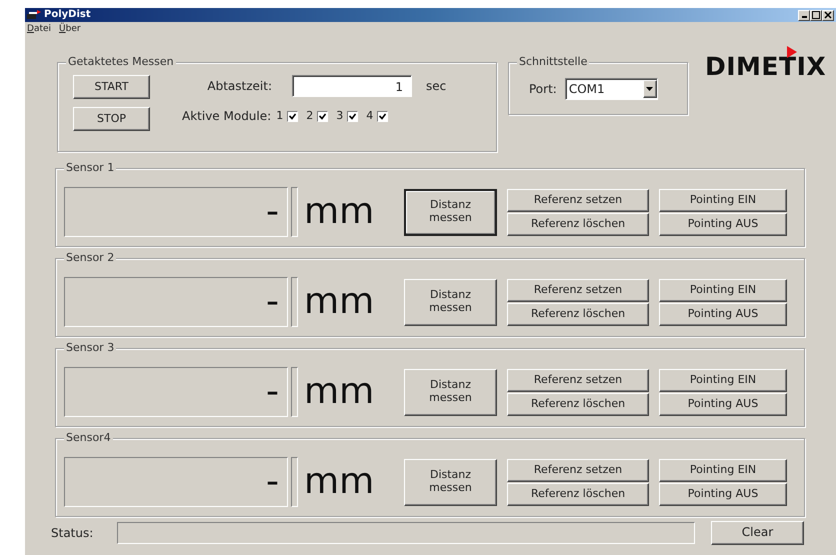 This screenshot has width=836, height=555. I want to click on start-button: START, so click(111, 87).